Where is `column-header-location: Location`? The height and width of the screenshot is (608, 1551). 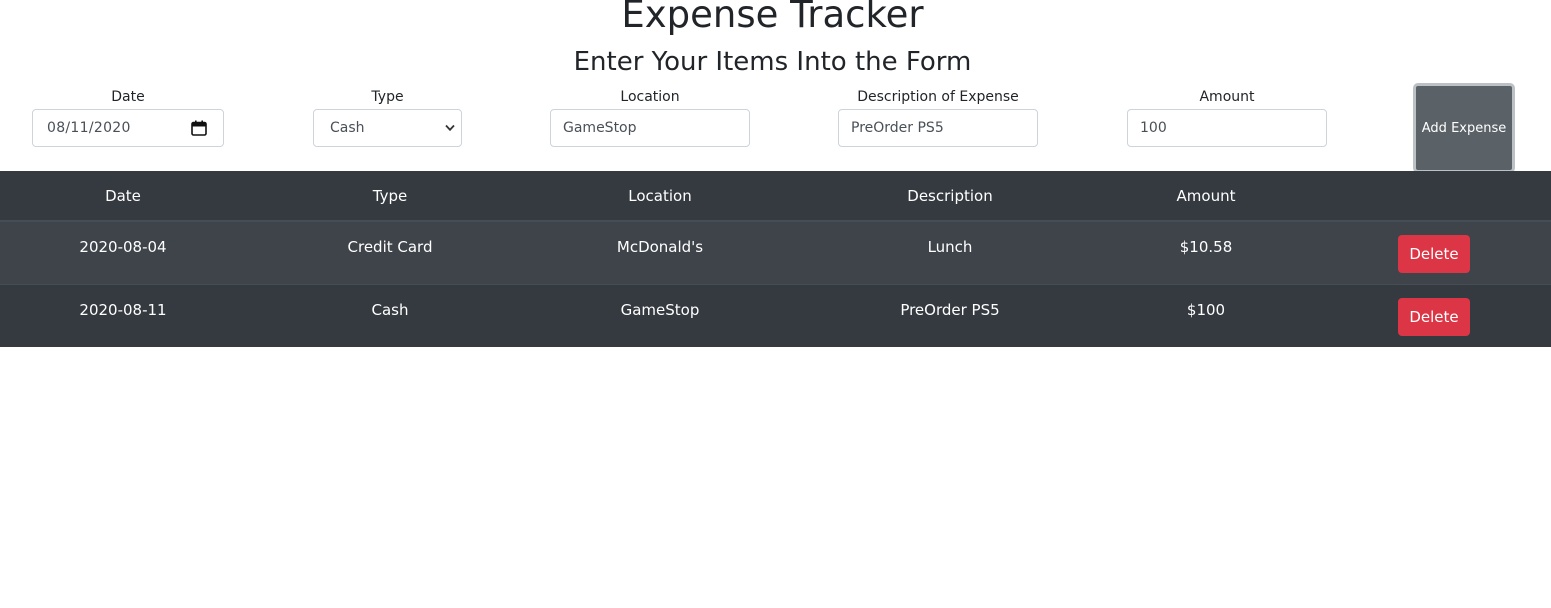 column-header-location: Location is located at coordinates (660, 196).